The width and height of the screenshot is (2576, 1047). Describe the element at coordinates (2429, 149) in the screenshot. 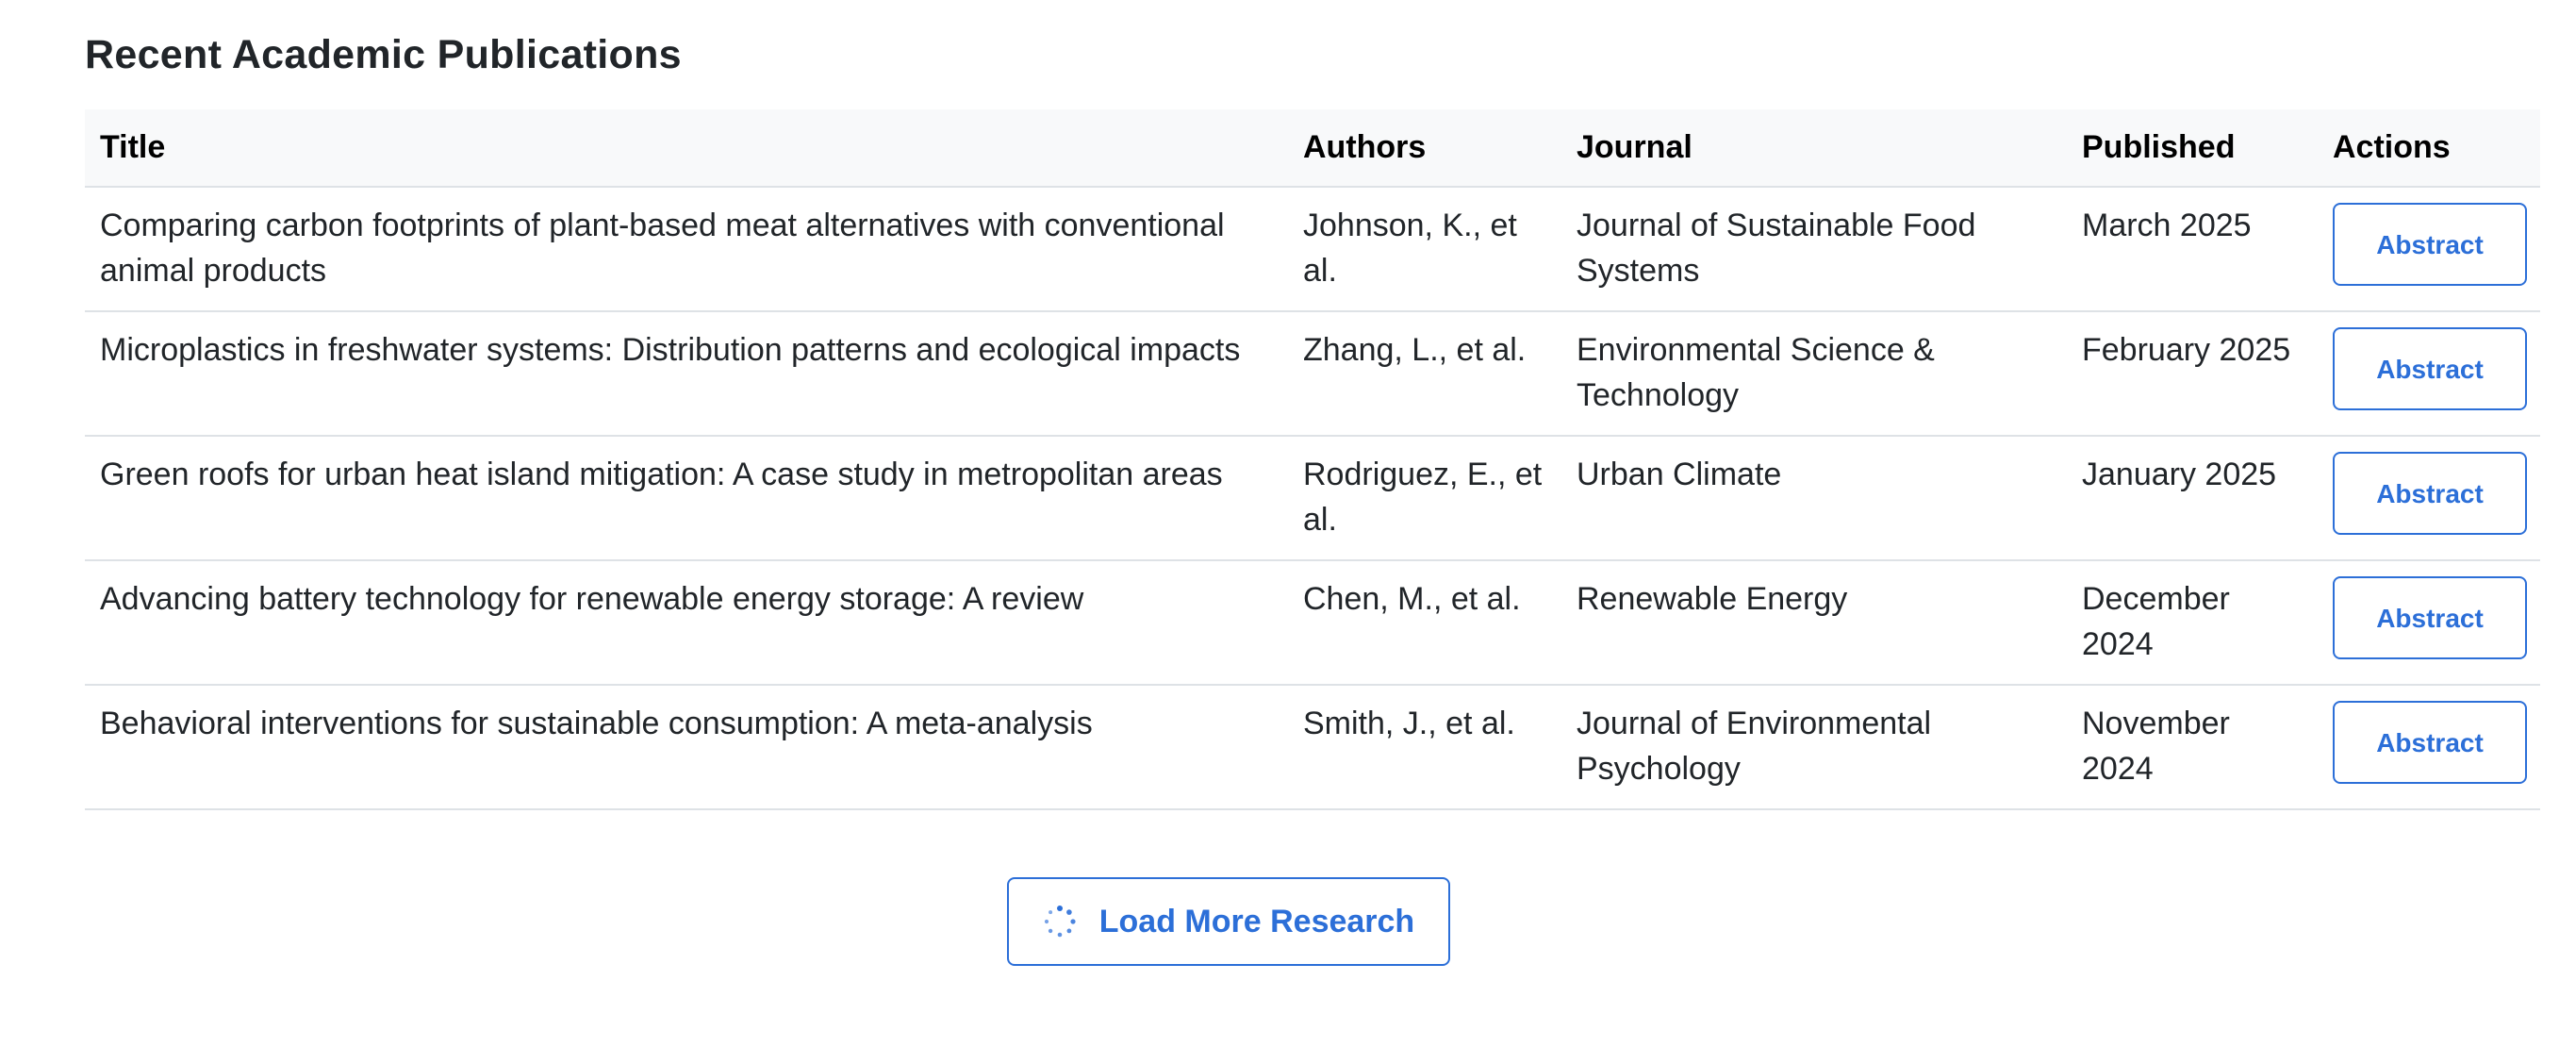

I see `column-header-actions: Actions` at that location.